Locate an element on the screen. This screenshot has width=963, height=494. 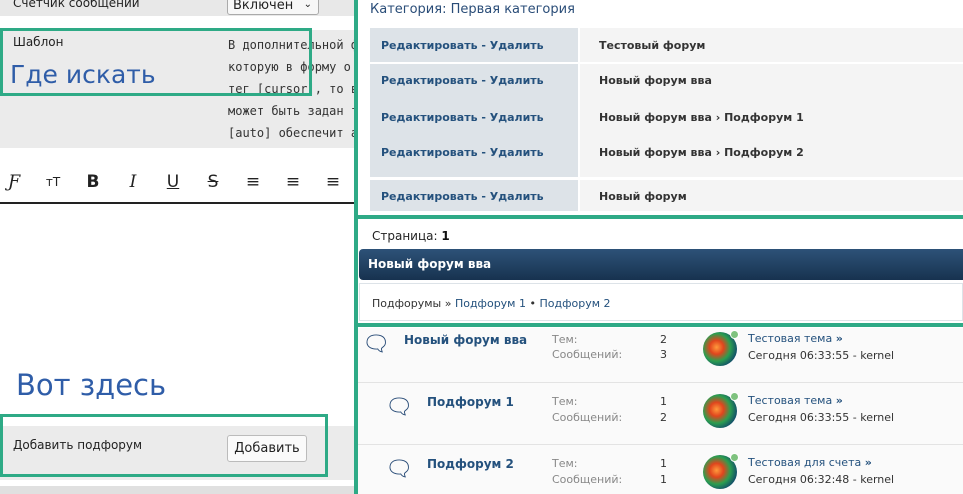
subforums-label: Подфорумы » is located at coordinates (412, 303).